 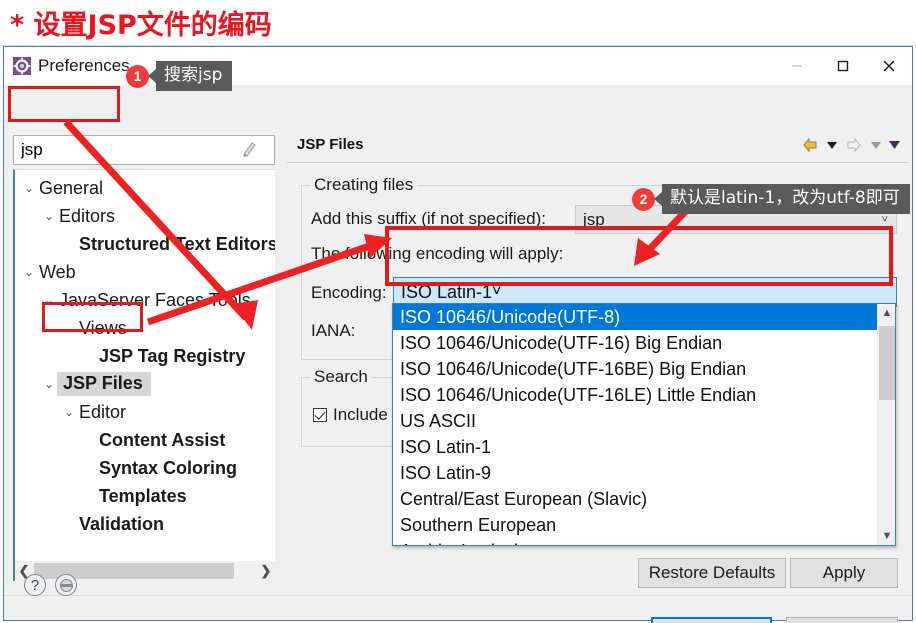 I want to click on tree-item-jsp-tag-registry: JSP Tag Registry, so click(x=145, y=356).